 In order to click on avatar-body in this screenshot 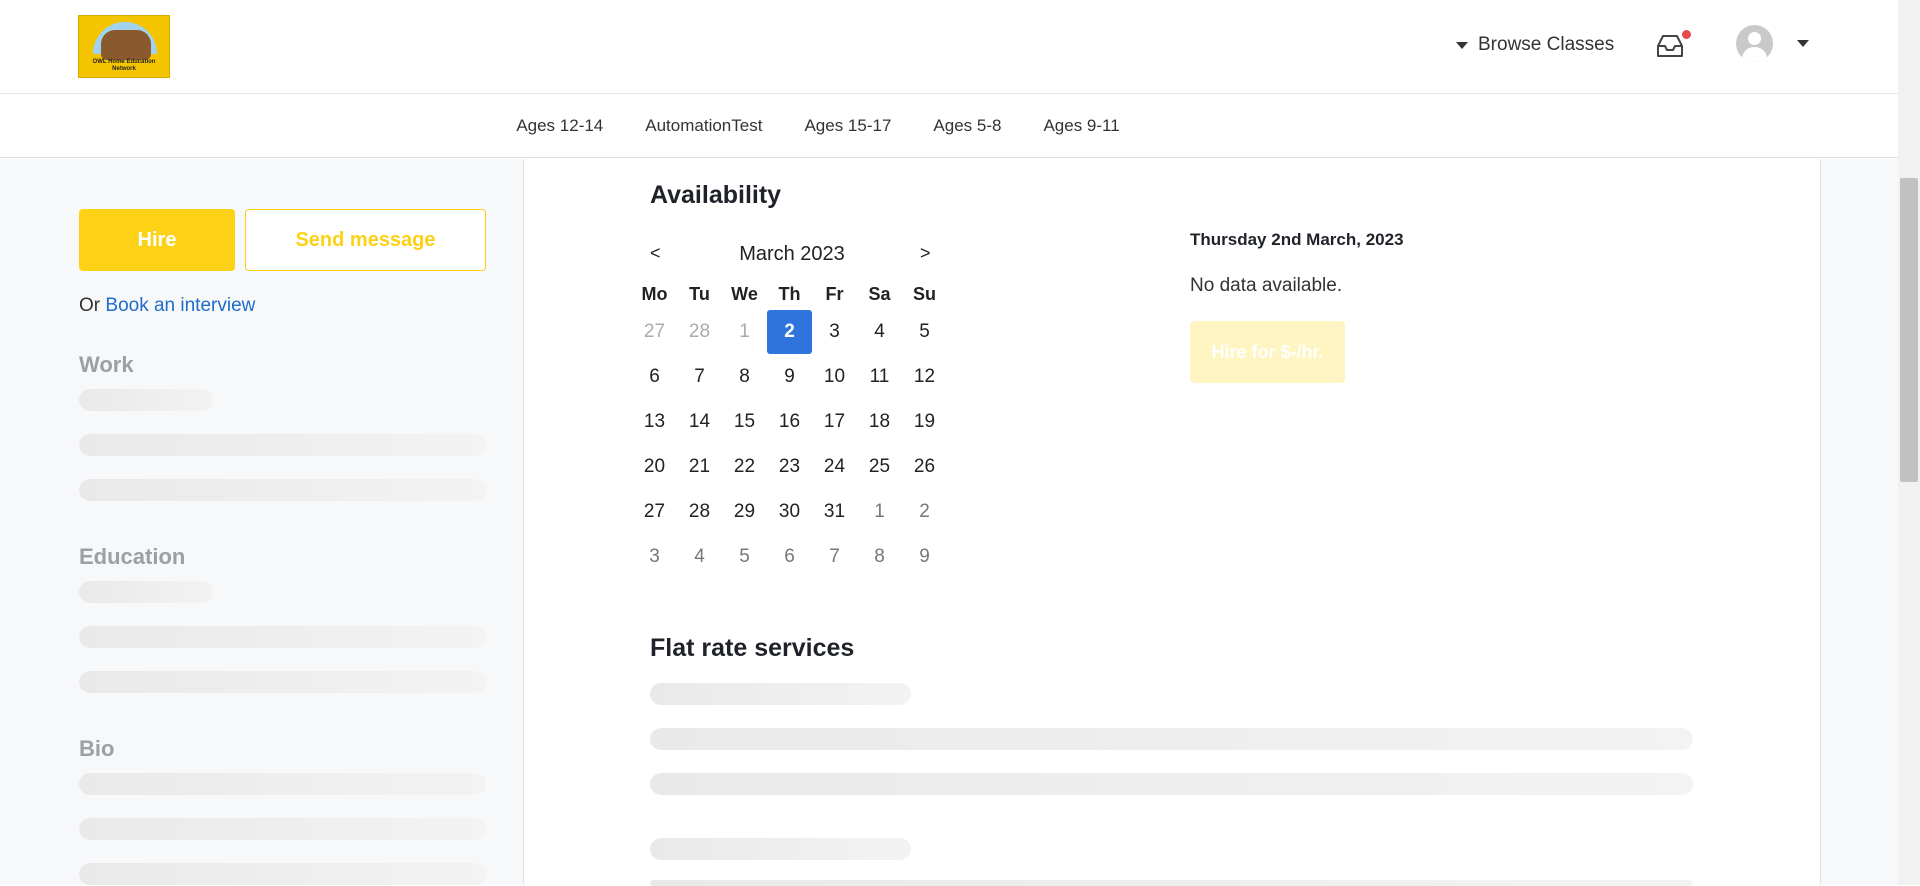, I will do `click(1754, 54)`.